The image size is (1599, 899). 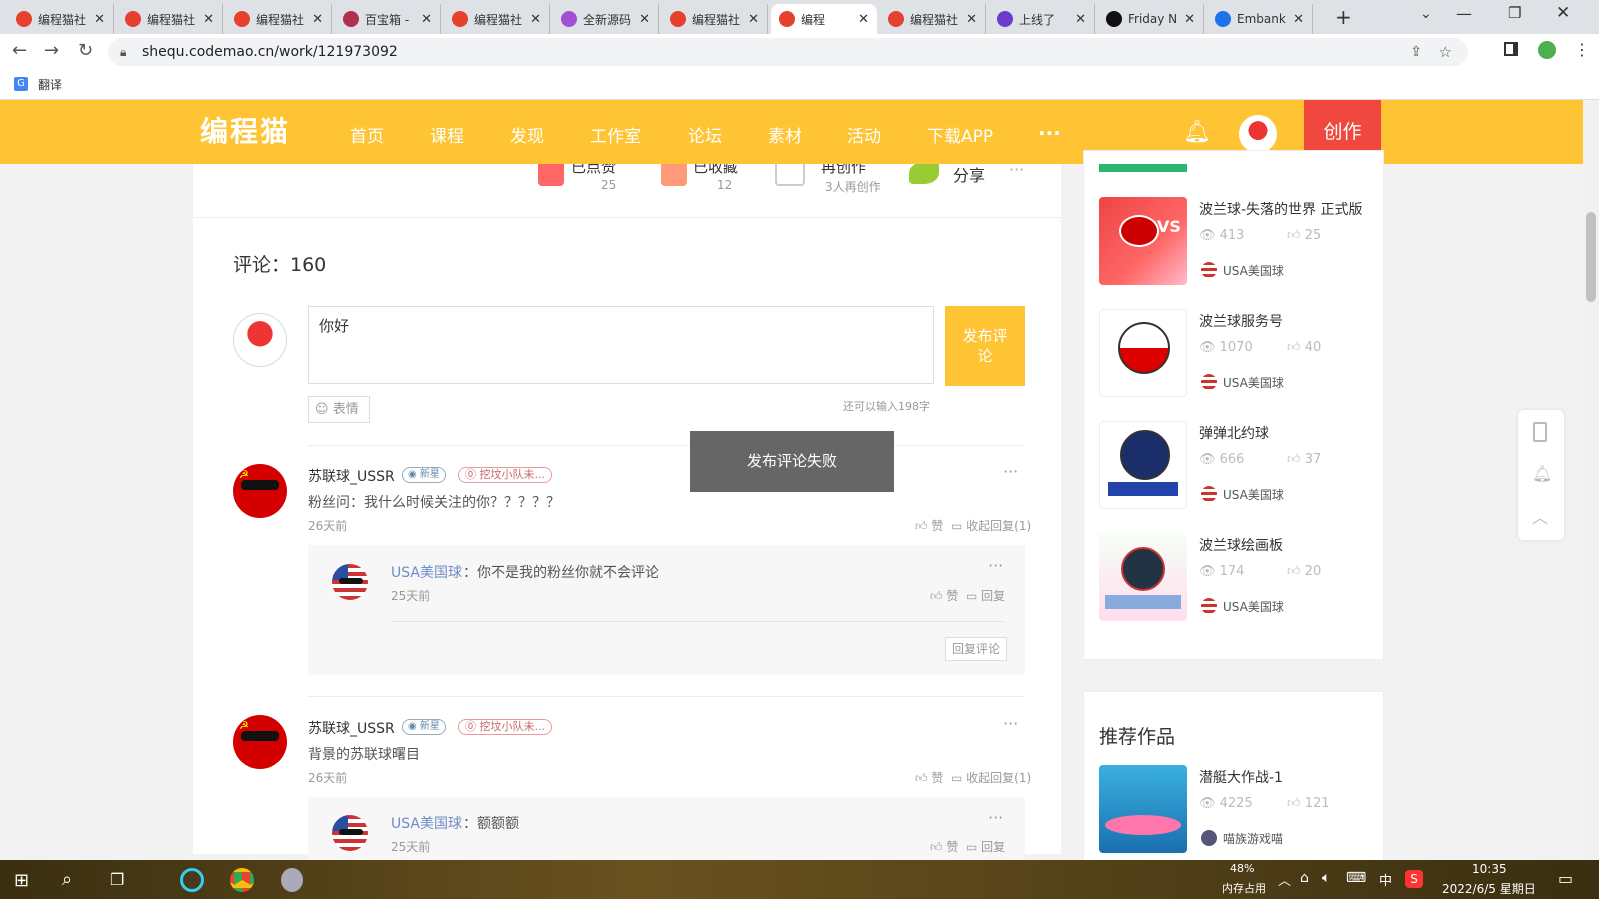 What do you see at coordinates (976, 649) in the screenshot?
I see `reply-comment-button: 回复评论` at bounding box center [976, 649].